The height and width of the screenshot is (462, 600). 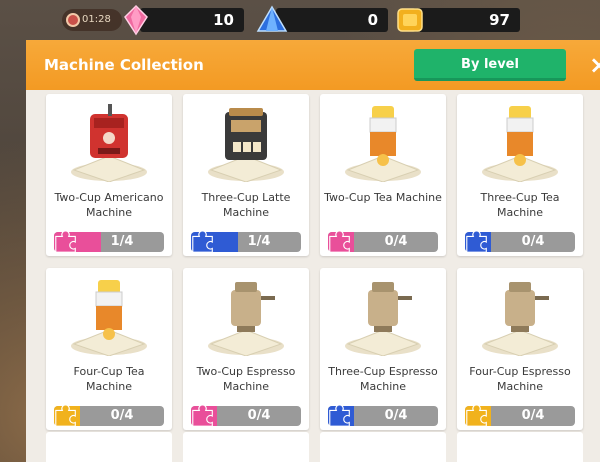 What do you see at coordinates (466, 20) in the screenshot?
I see `gold-counter: 97` at bounding box center [466, 20].